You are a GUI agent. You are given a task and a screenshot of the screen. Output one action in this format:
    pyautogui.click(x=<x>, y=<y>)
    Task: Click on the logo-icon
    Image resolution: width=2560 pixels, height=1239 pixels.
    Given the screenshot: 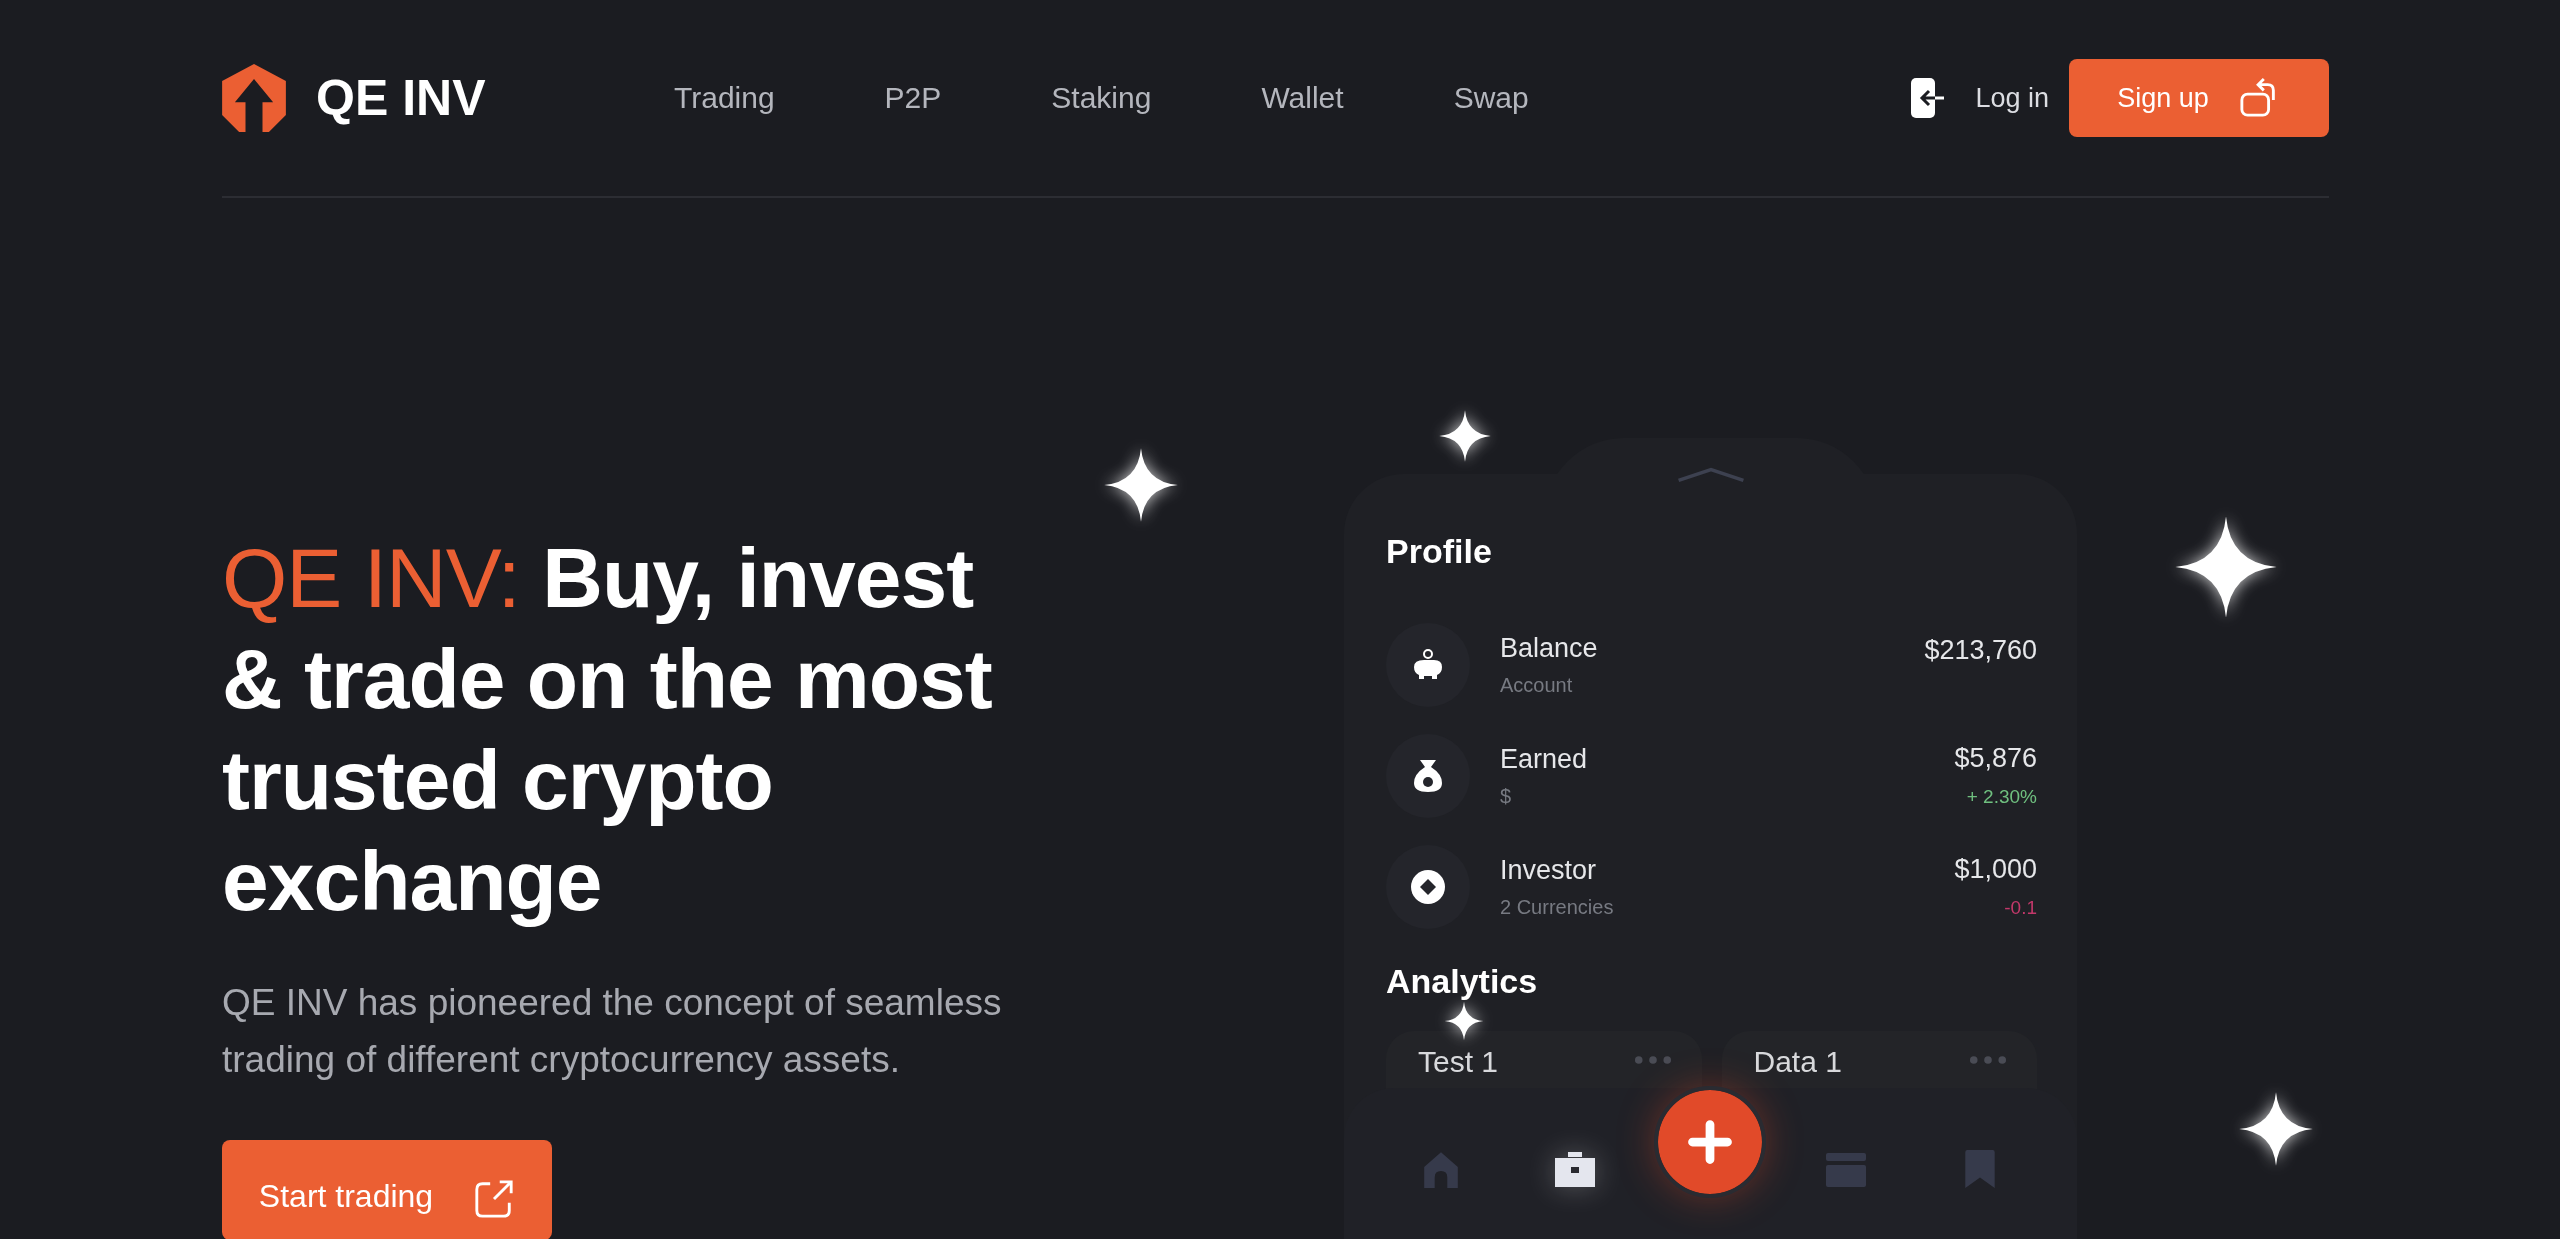 What is the action you would take?
    pyautogui.click(x=254, y=98)
    